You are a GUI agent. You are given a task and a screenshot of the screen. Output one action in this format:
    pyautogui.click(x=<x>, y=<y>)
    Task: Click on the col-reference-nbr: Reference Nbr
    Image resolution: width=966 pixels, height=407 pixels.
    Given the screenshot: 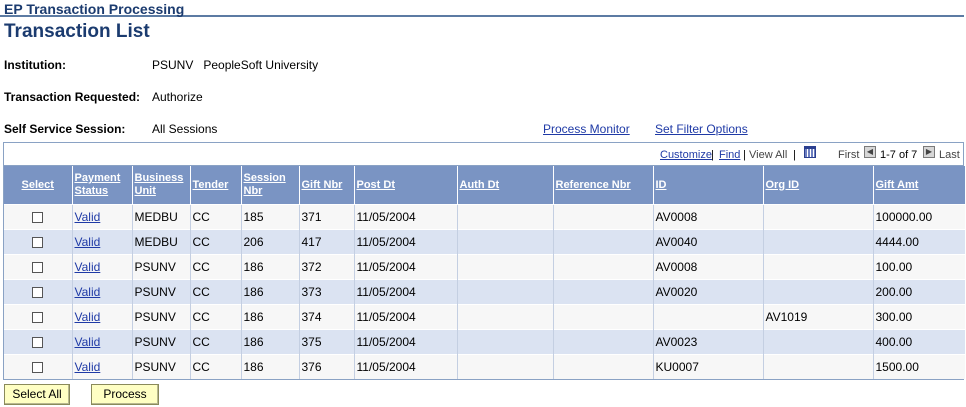 What is the action you would take?
    pyautogui.click(x=603, y=185)
    